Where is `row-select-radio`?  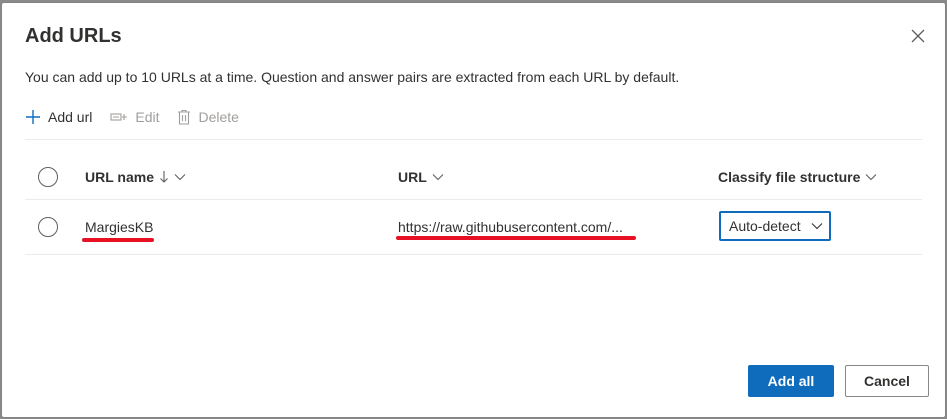 row-select-radio is located at coordinates (48, 227).